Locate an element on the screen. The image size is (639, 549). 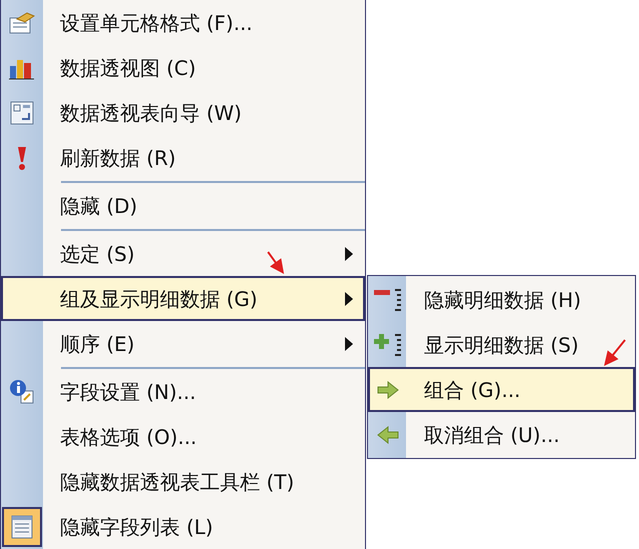
menu-item-label: 组及显示明细数据 (G) is located at coordinates (159, 299).